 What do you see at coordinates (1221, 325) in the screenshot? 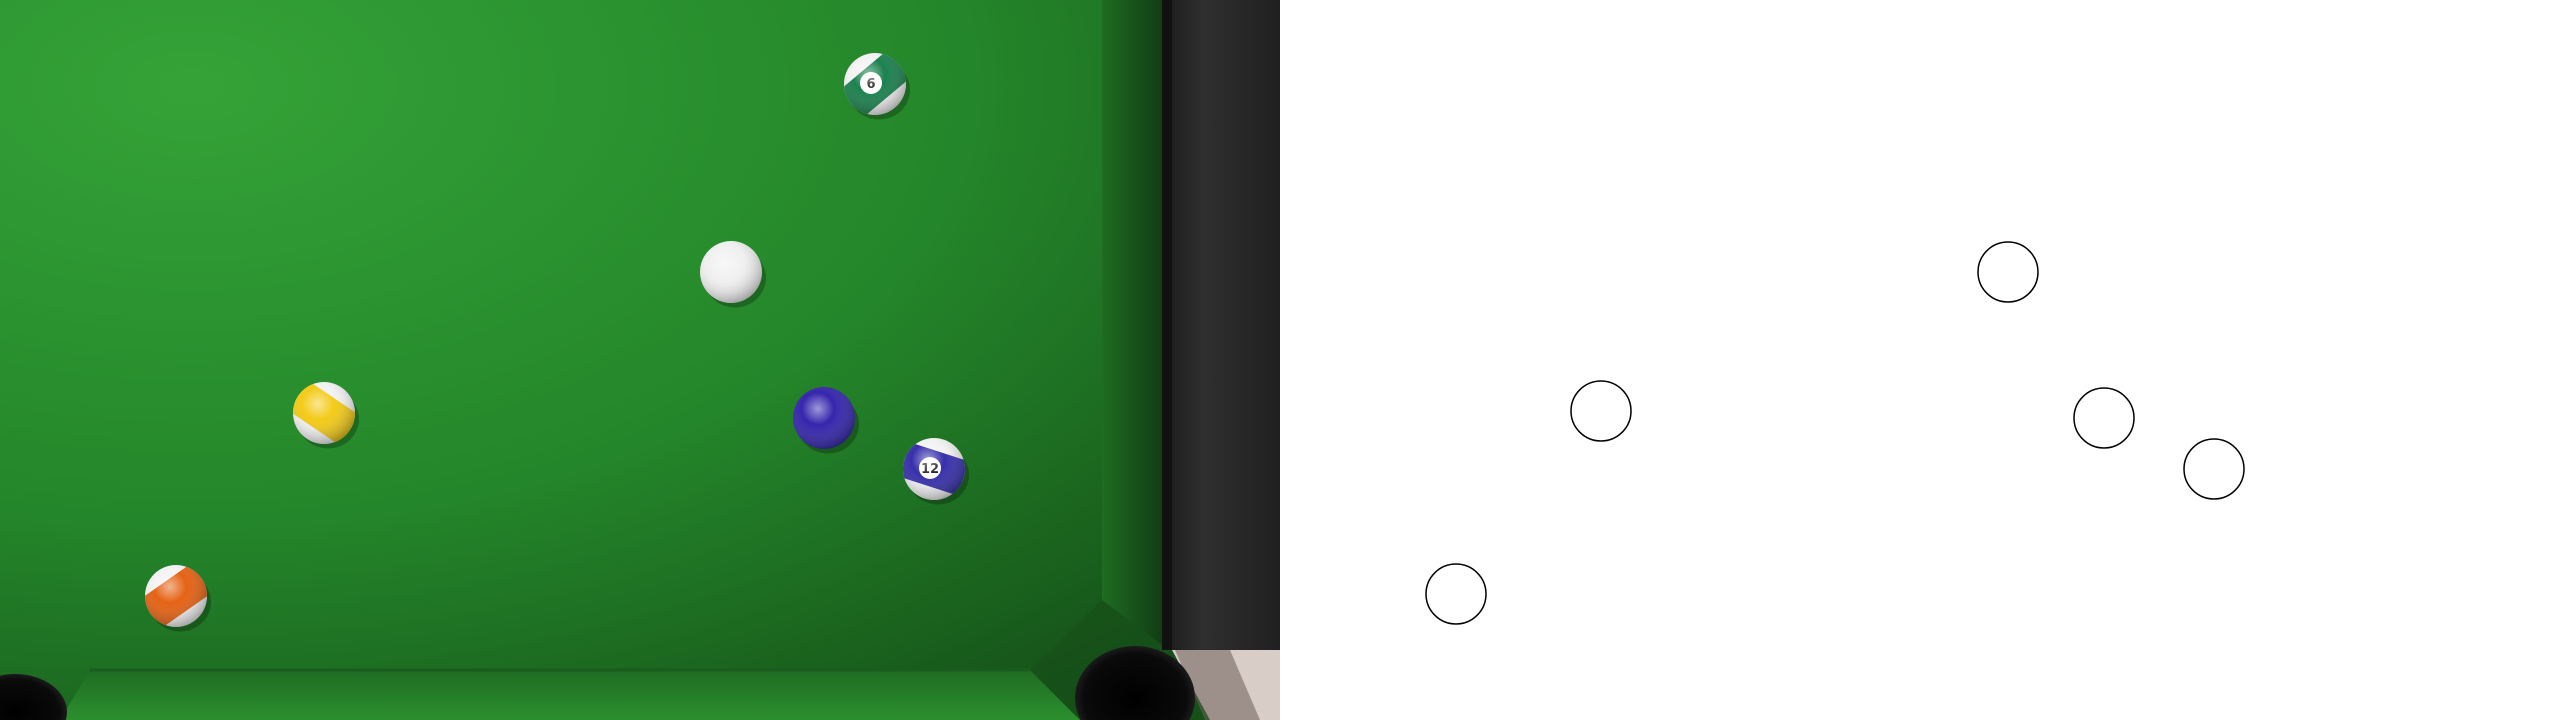
I see `right-rail` at bounding box center [1221, 325].